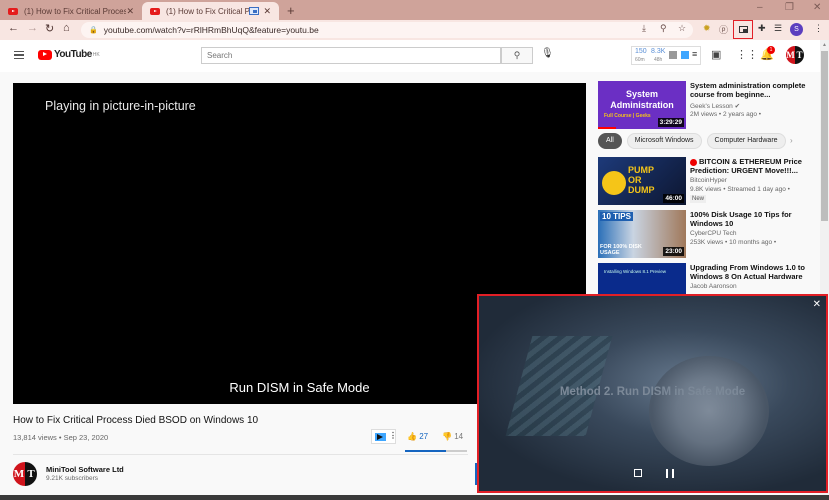 The image size is (829, 500). Describe the element at coordinates (760, 7) in the screenshot. I see `minimize-button: –` at that location.